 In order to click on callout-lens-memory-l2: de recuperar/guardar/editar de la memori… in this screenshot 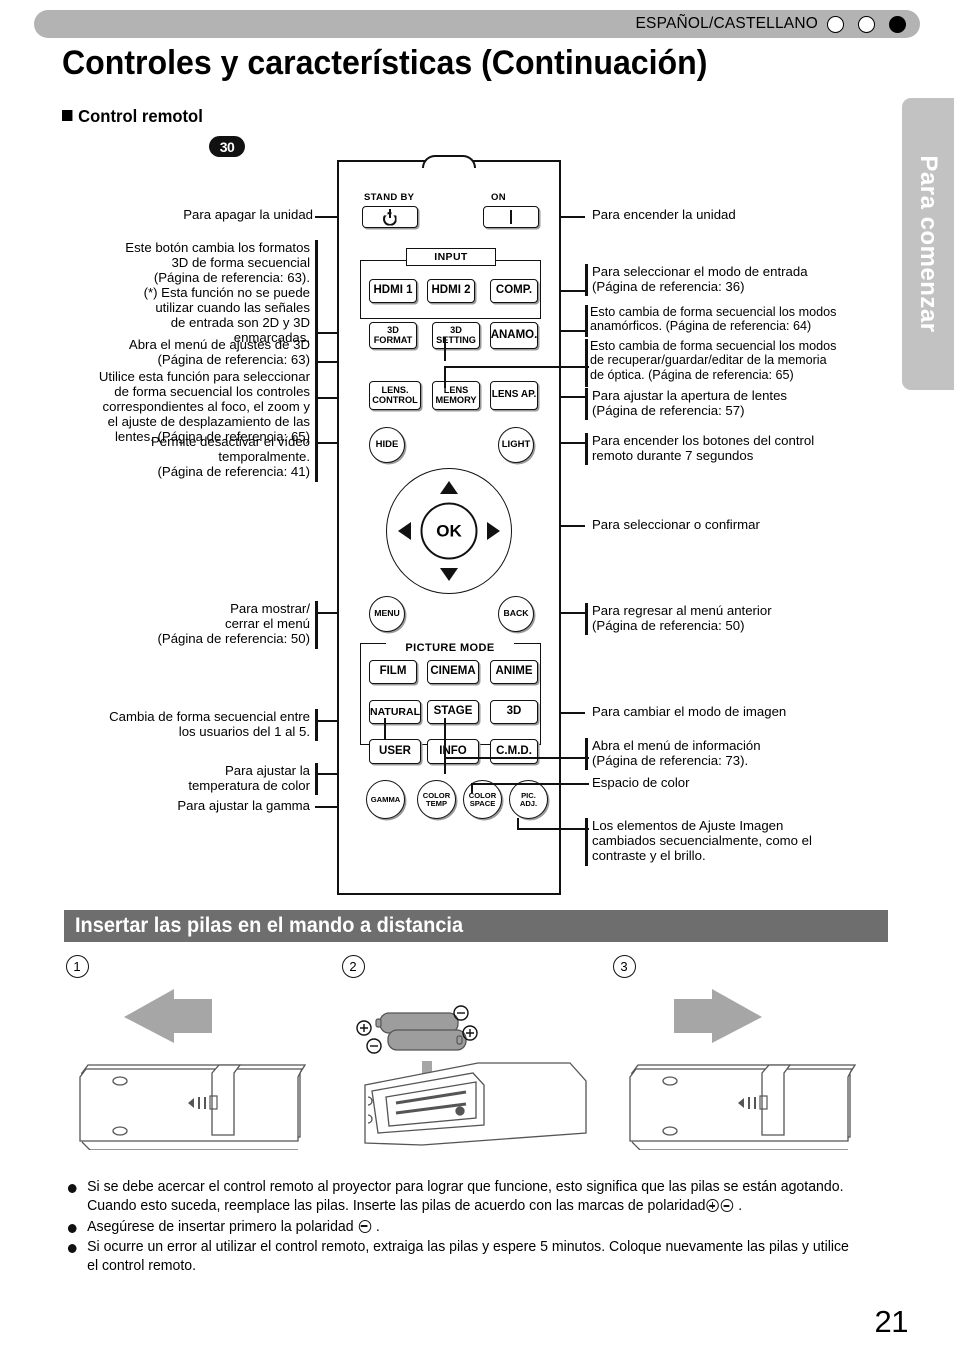, I will do `click(708, 360)`.